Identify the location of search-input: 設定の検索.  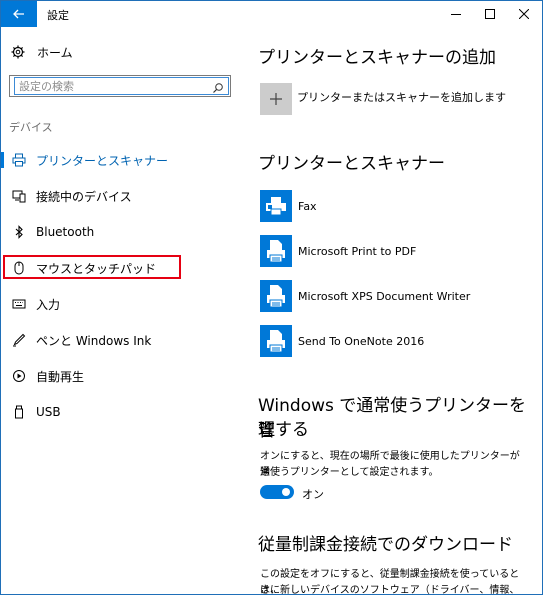
(121, 86).